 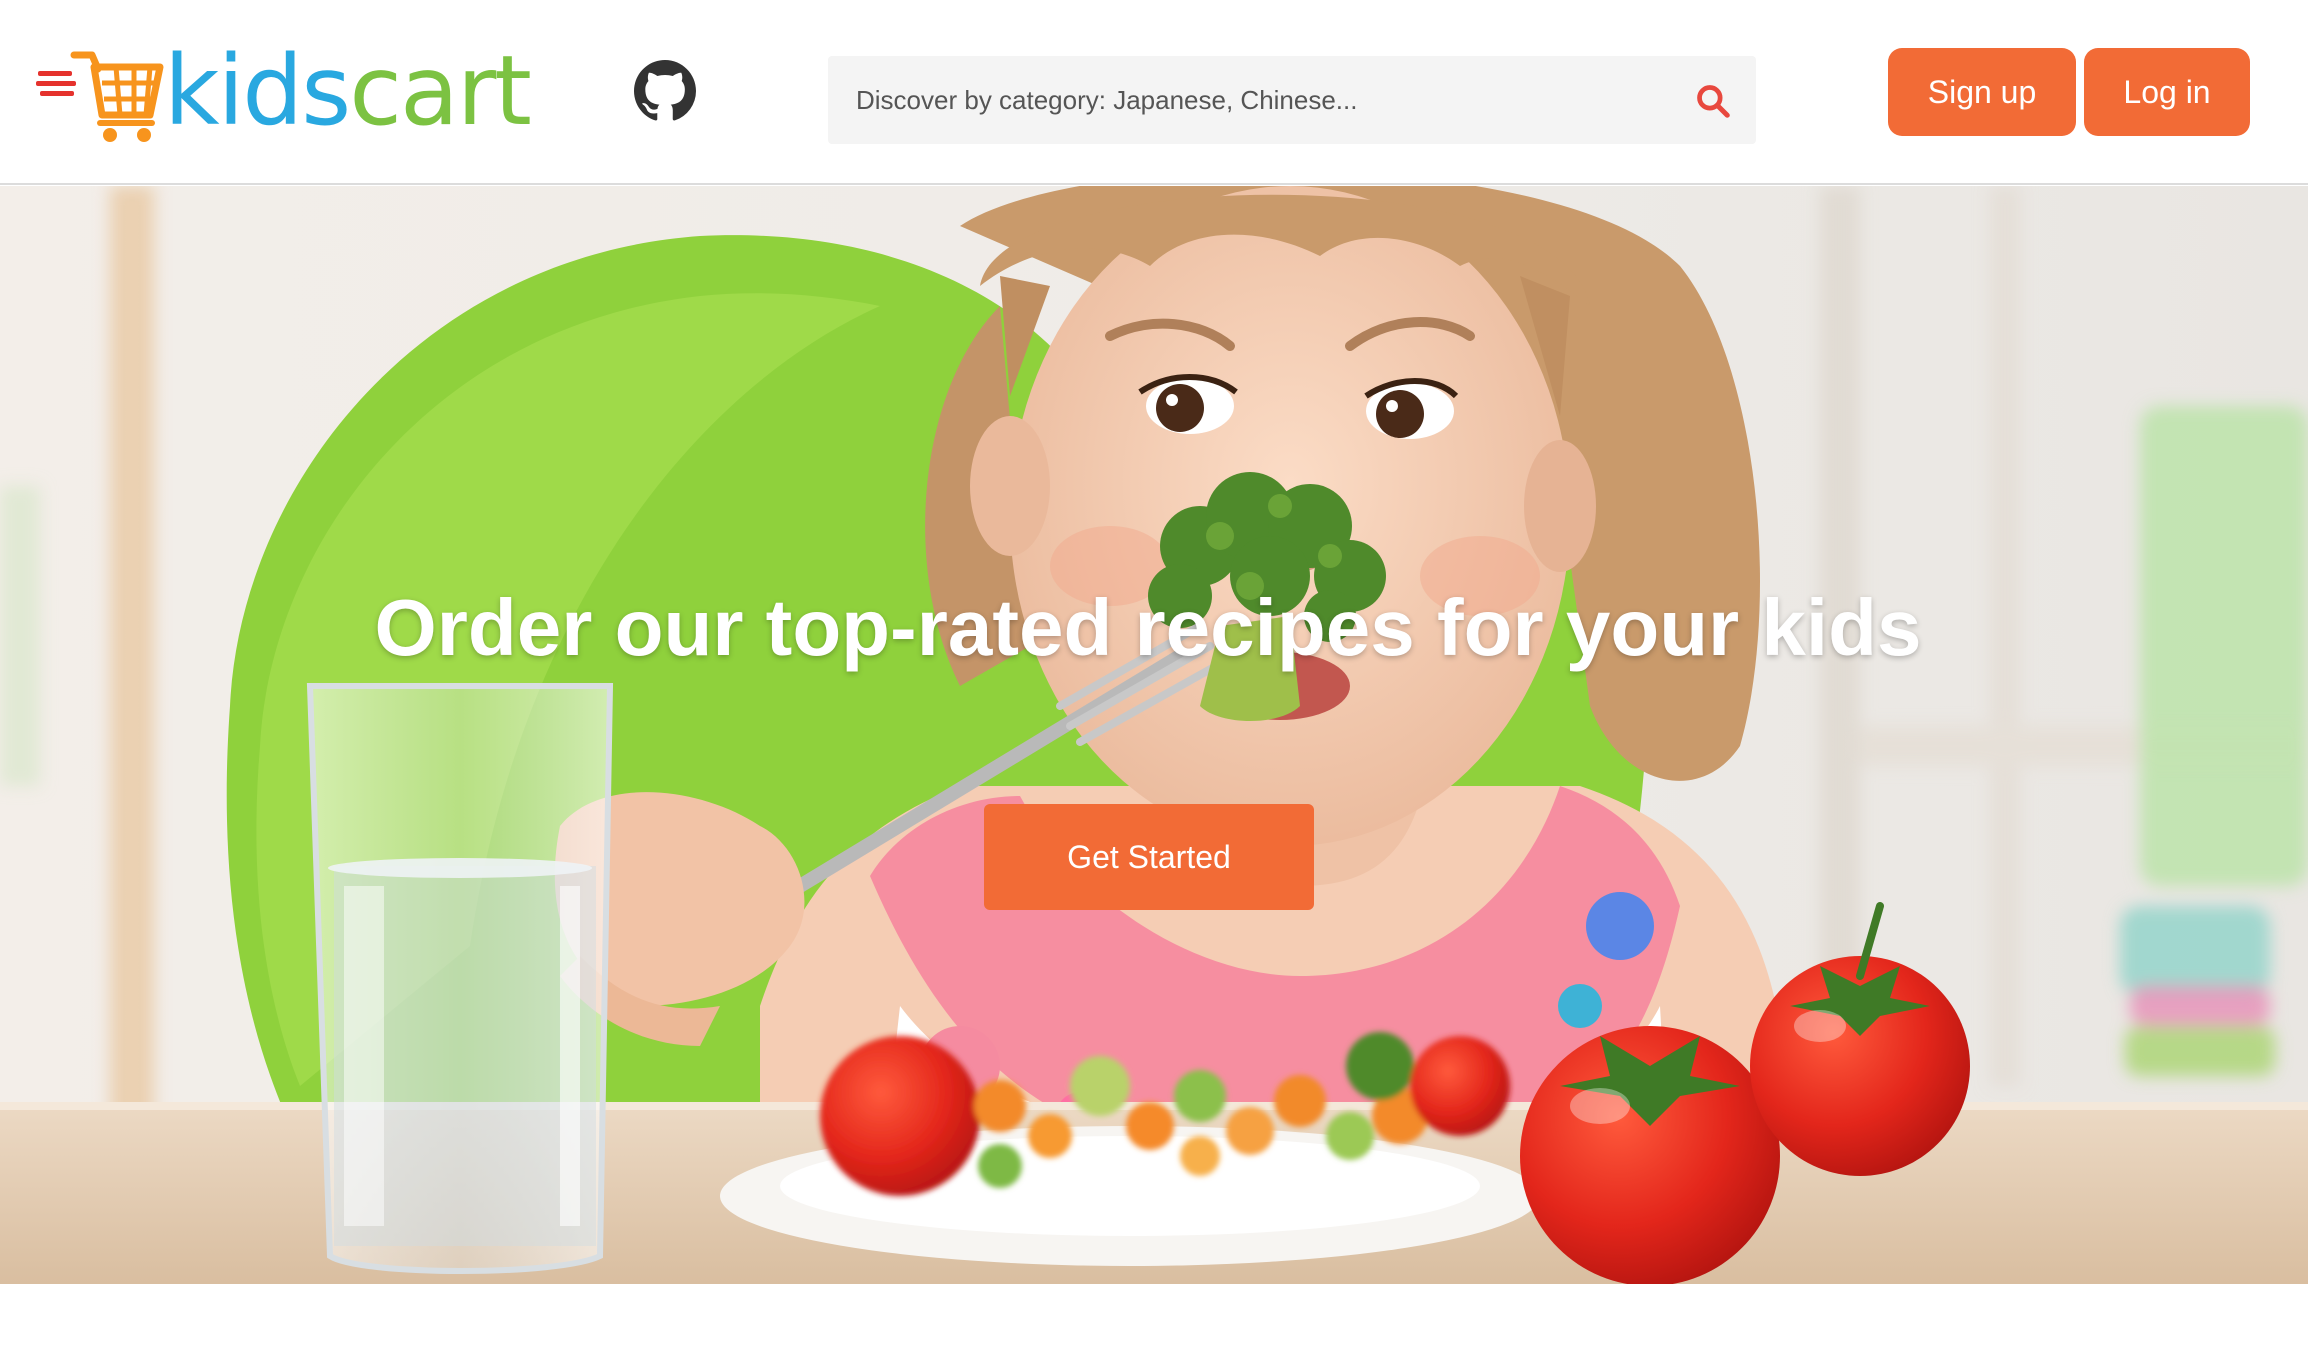 What do you see at coordinates (665, 91) in the screenshot?
I see `github-icon` at bounding box center [665, 91].